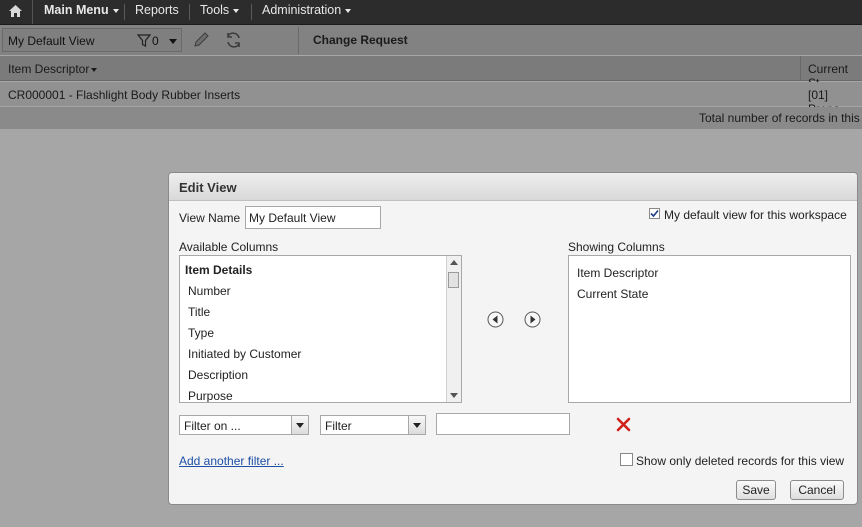 The width and height of the screenshot is (862, 527). What do you see at coordinates (201, 40) in the screenshot?
I see `edit-view-icon` at bounding box center [201, 40].